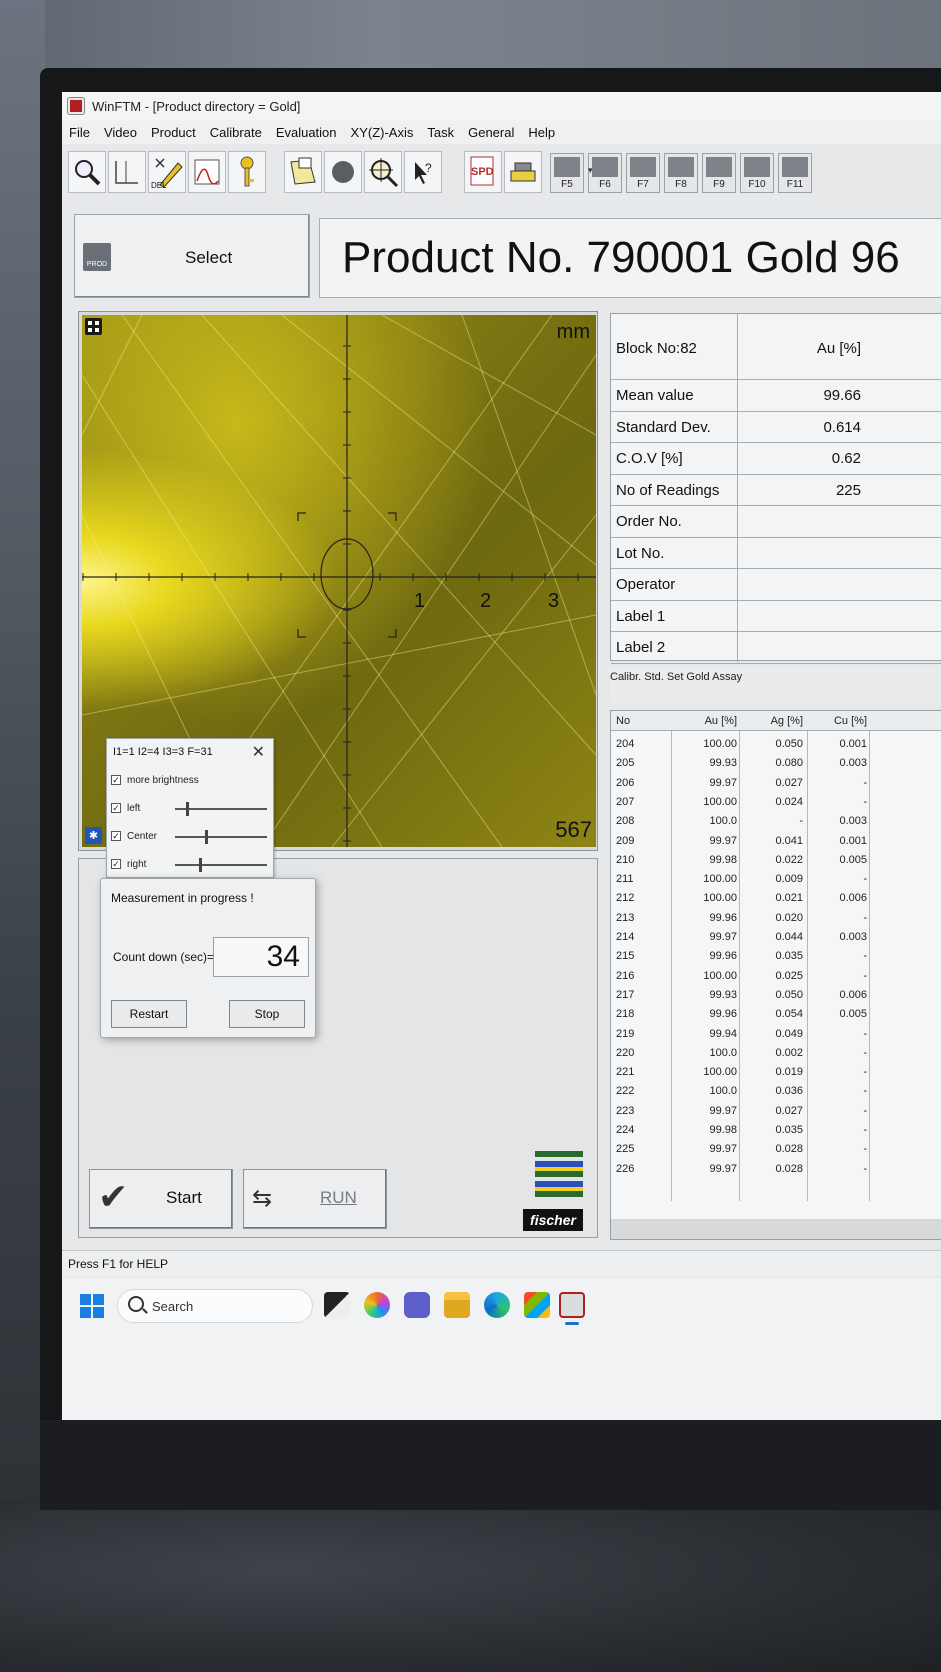 This screenshot has width=941, height=1672. What do you see at coordinates (215, 1306) in the screenshot?
I see `taskbar-search: Search` at bounding box center [215, 1306].